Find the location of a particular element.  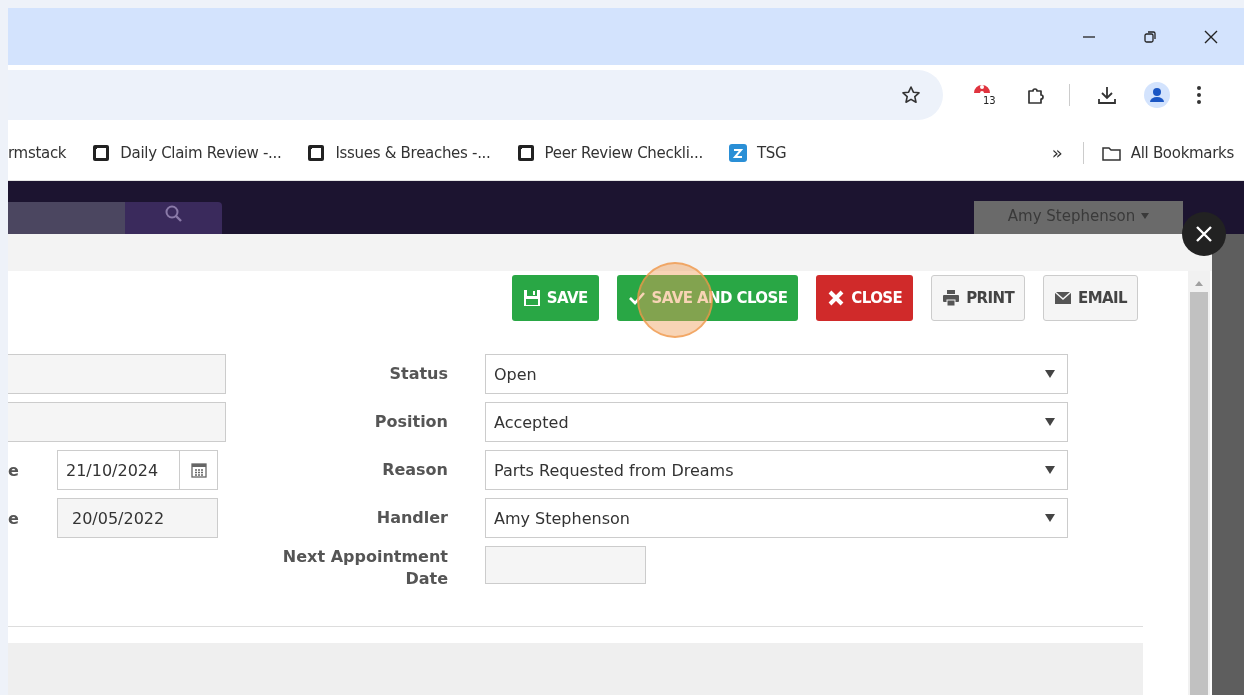

dropdown: Accepted is located at coordinates (776, 422).